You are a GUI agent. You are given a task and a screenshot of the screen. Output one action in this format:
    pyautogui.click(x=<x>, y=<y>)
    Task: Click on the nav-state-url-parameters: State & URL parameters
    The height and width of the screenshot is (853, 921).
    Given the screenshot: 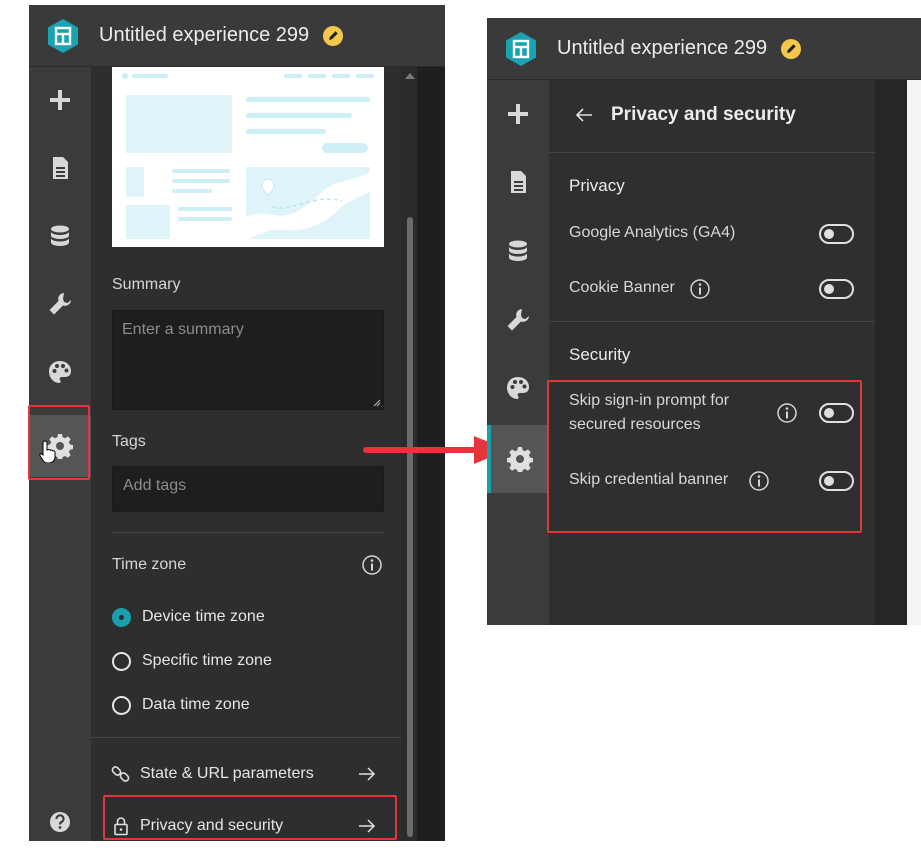 What is the action you would take?
    pyautogui.click(x=212, y=774)
    